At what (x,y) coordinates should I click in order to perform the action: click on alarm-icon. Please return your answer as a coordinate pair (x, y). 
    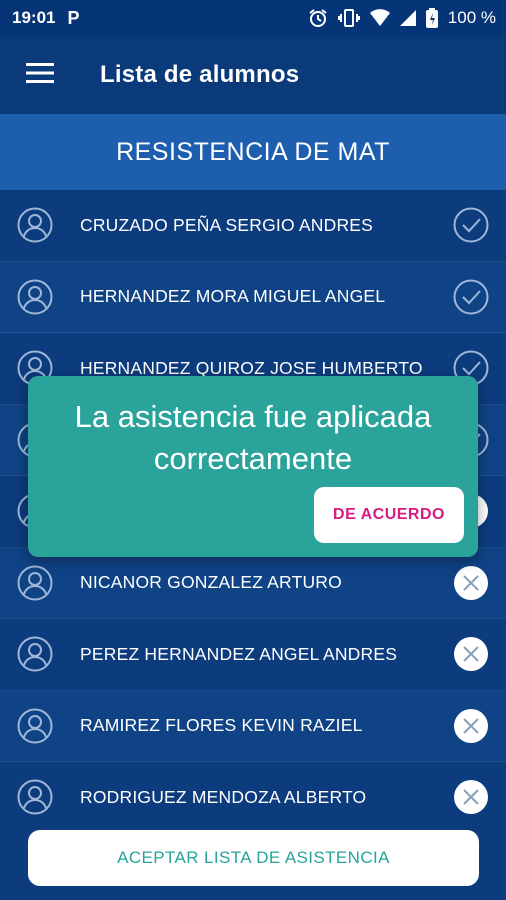
    Looking at the image, I should click on (318, 18).